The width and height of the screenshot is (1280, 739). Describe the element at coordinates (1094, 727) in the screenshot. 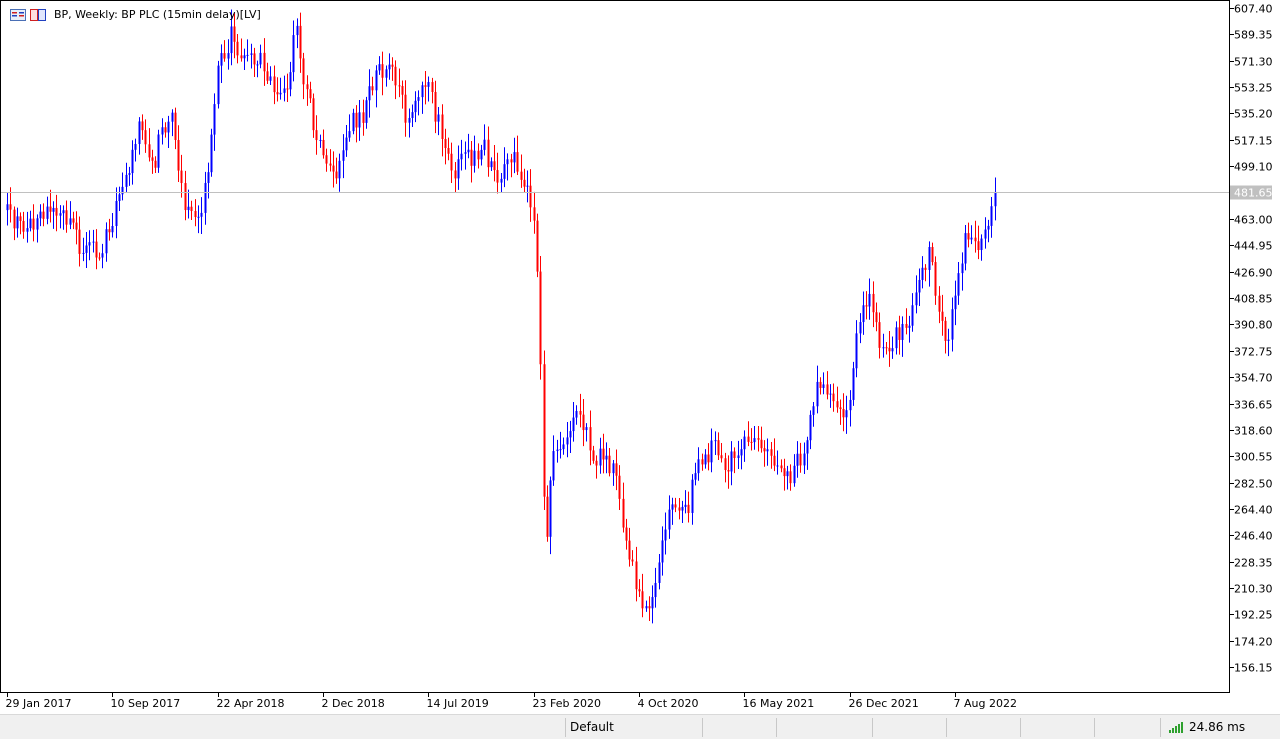

I see `status-separator` at that location.